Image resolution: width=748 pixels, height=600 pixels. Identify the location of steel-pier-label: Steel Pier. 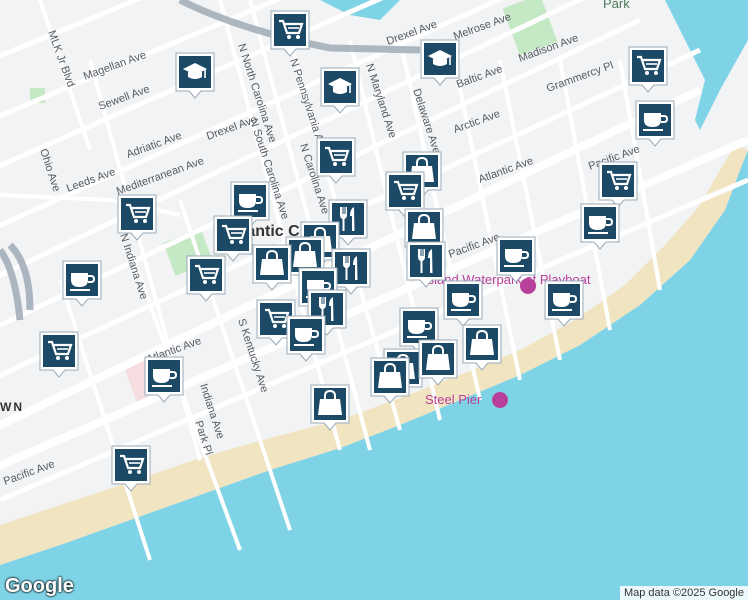
(453, 399).